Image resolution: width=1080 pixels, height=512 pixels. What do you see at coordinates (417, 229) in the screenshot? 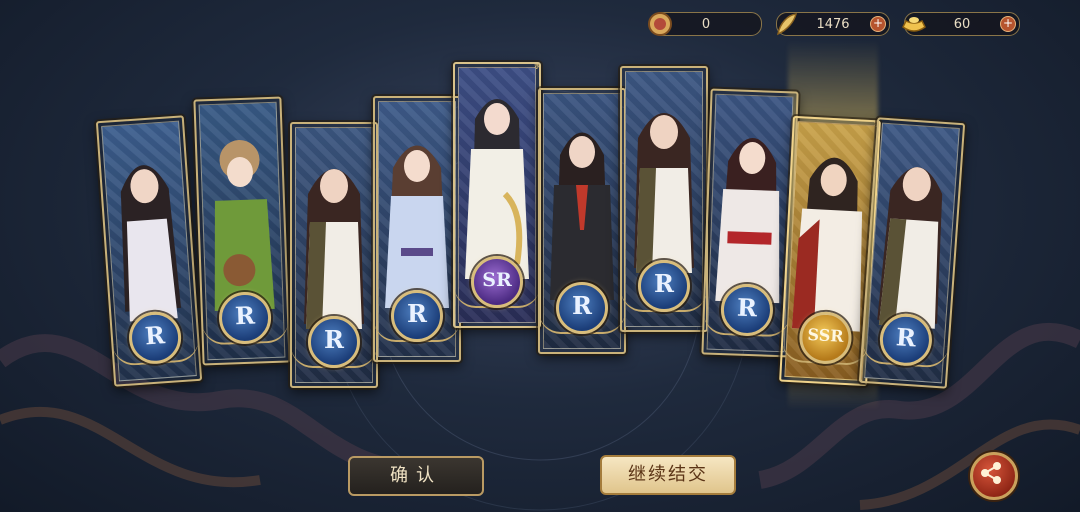
I see `result-card-4: R` at bounding box center [417, 229].